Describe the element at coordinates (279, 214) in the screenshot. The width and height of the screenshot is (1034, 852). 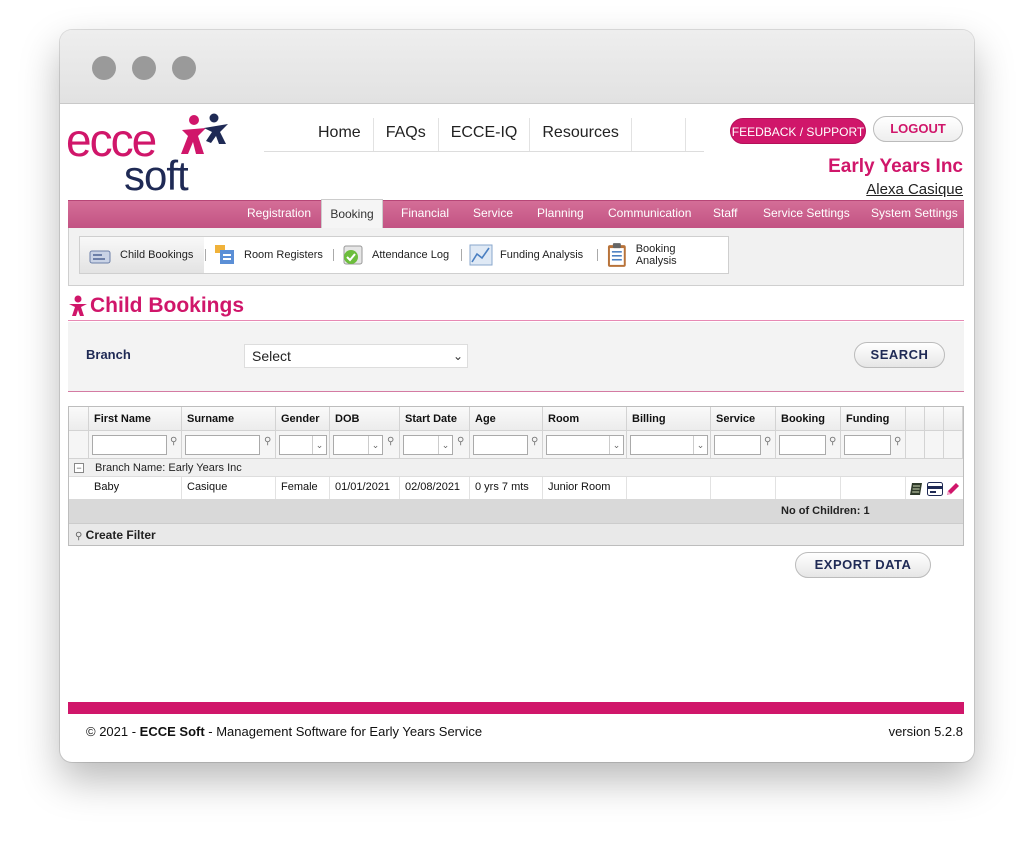
I see `tab-registration: Registration` at that location.